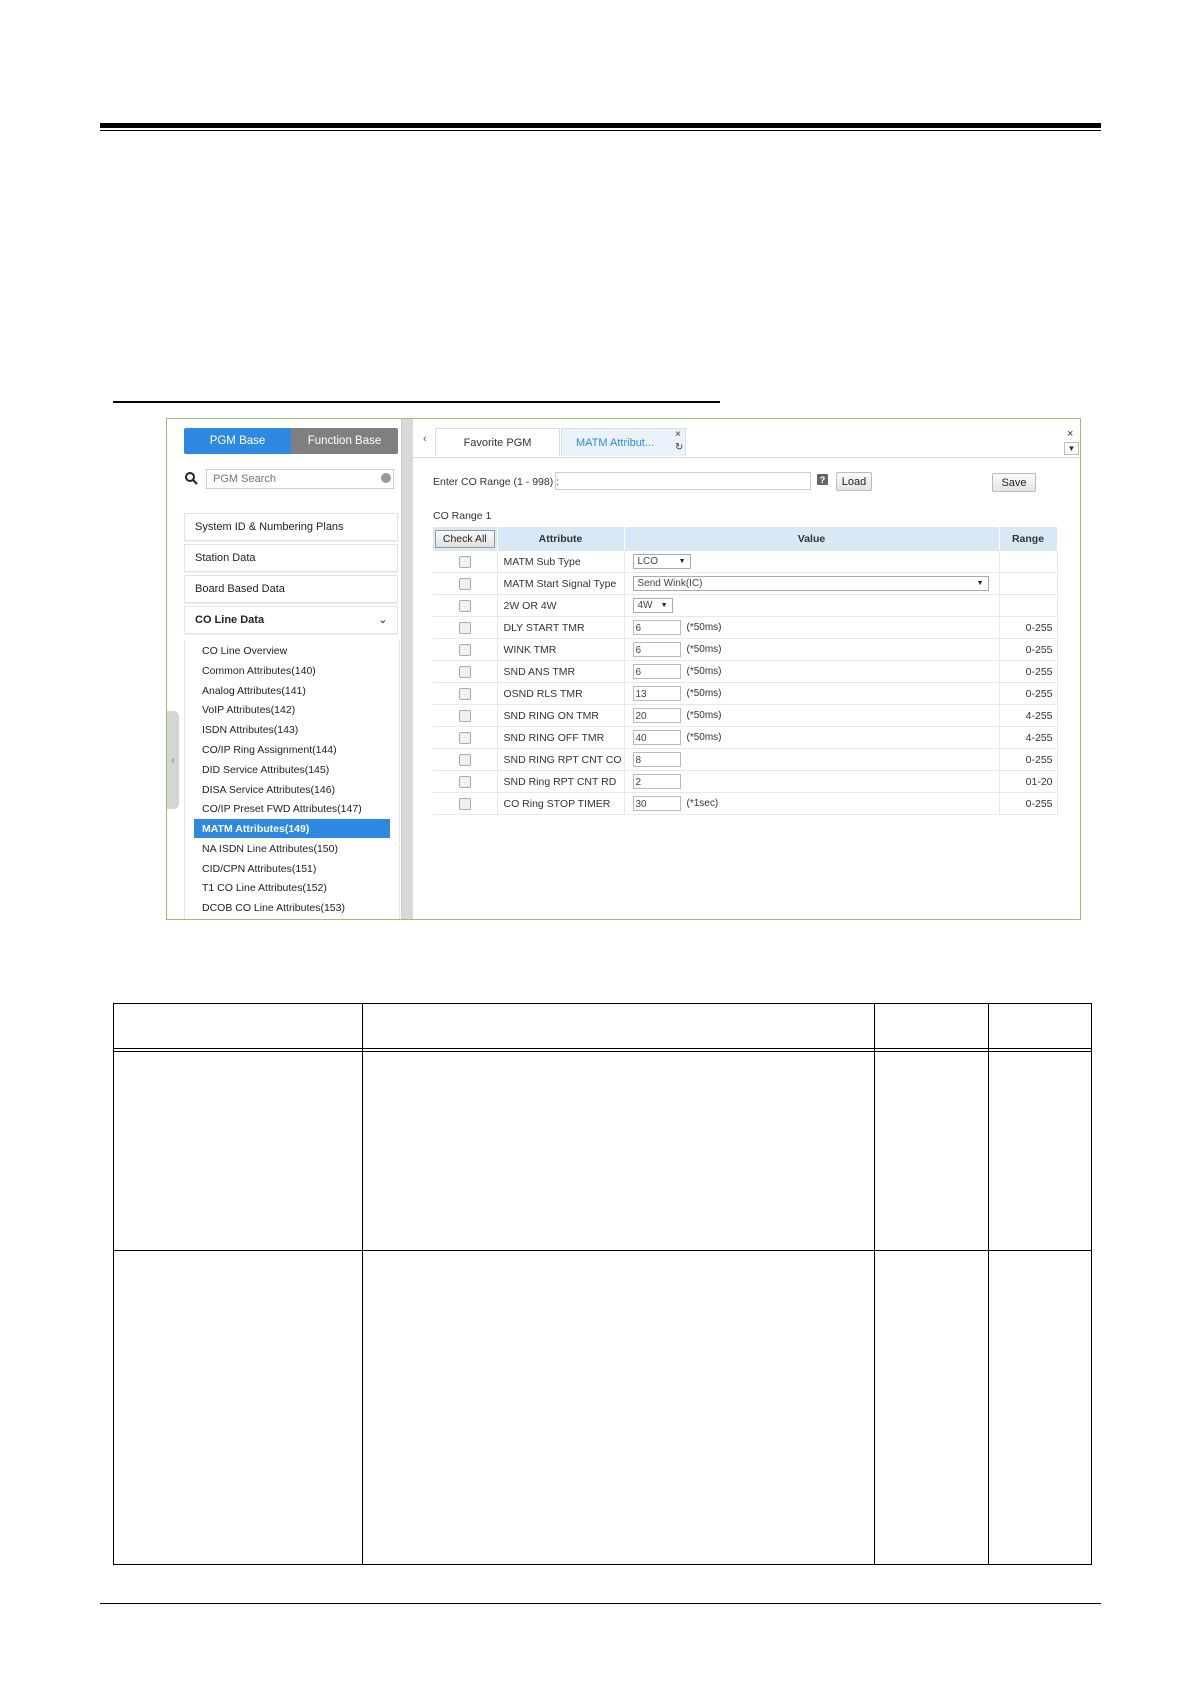 The width and height of the screenshot is (1191, 1684). Describe the element at coordinates (292, 848) in the screenshot. I see `sub-item: NA ISDN Line Attributes(150)` at that location.